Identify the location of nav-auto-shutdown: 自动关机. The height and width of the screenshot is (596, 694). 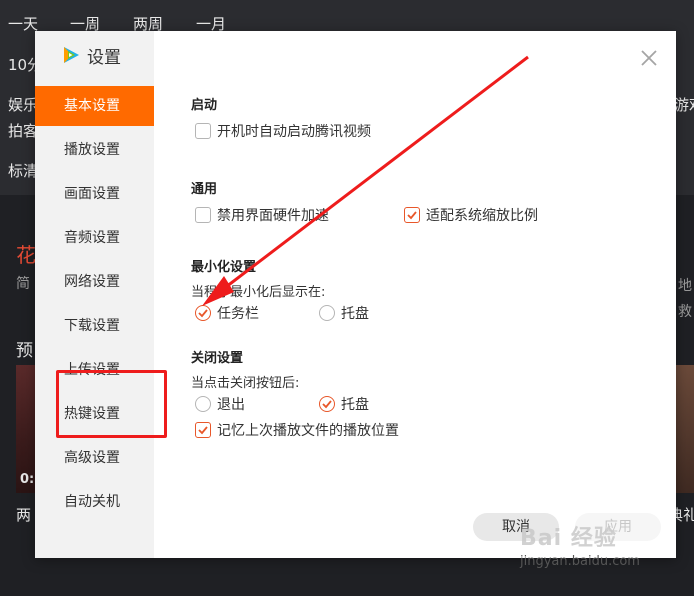
(94, 502).